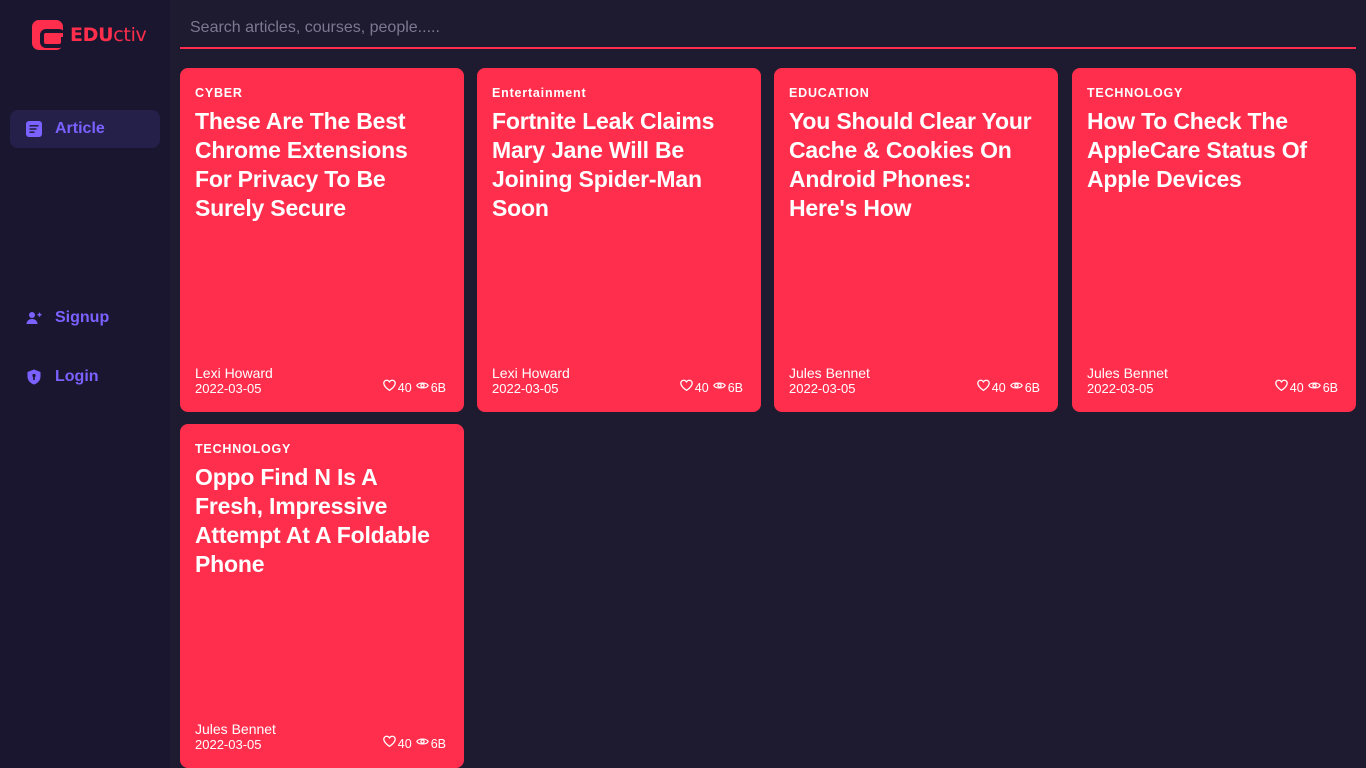 Image resolution: width=1366 pixels, height=768 pixels. I want to click on sidebar: EDUctiv Article Signup Login, so click(85, 384).